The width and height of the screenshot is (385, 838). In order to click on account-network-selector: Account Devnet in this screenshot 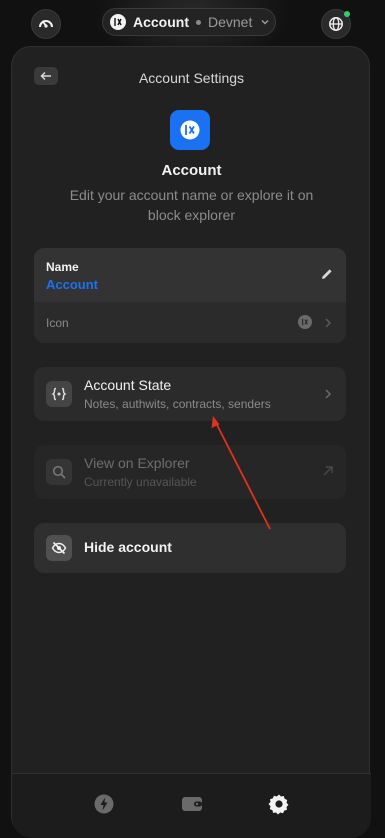, I will do `click(189, 22)`.